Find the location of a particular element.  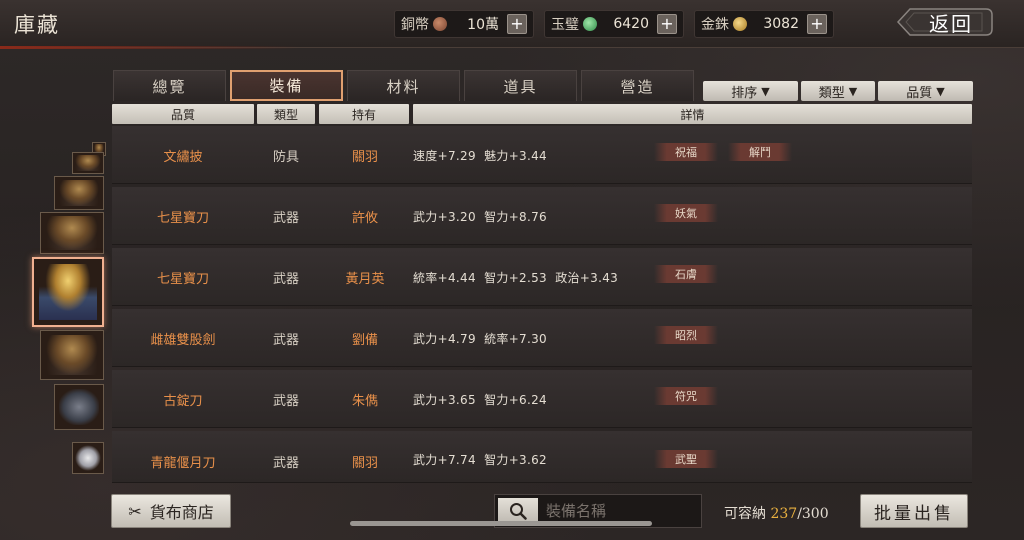

filter-label: 排序 is located at coordinates (744, 93).